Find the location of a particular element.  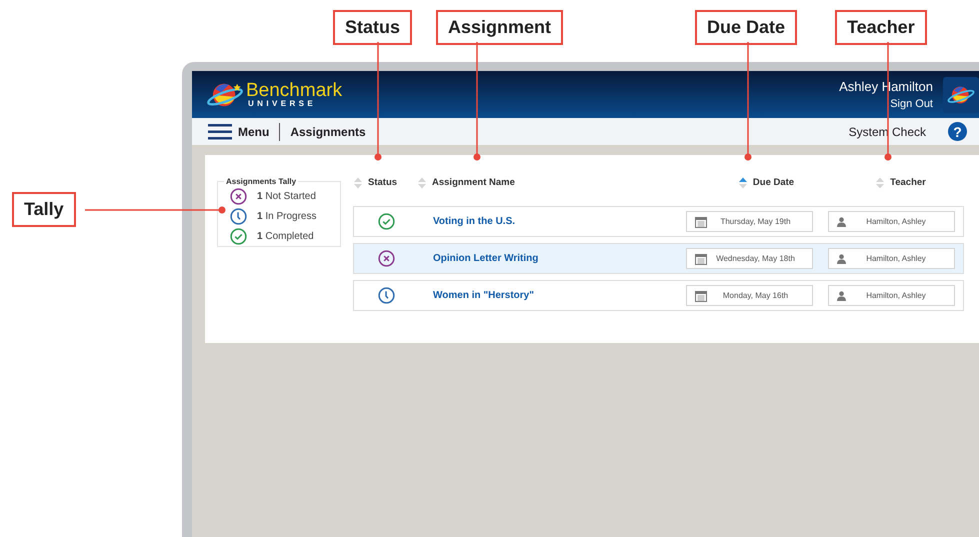

planet-icon is located at coordinates (961, 95).